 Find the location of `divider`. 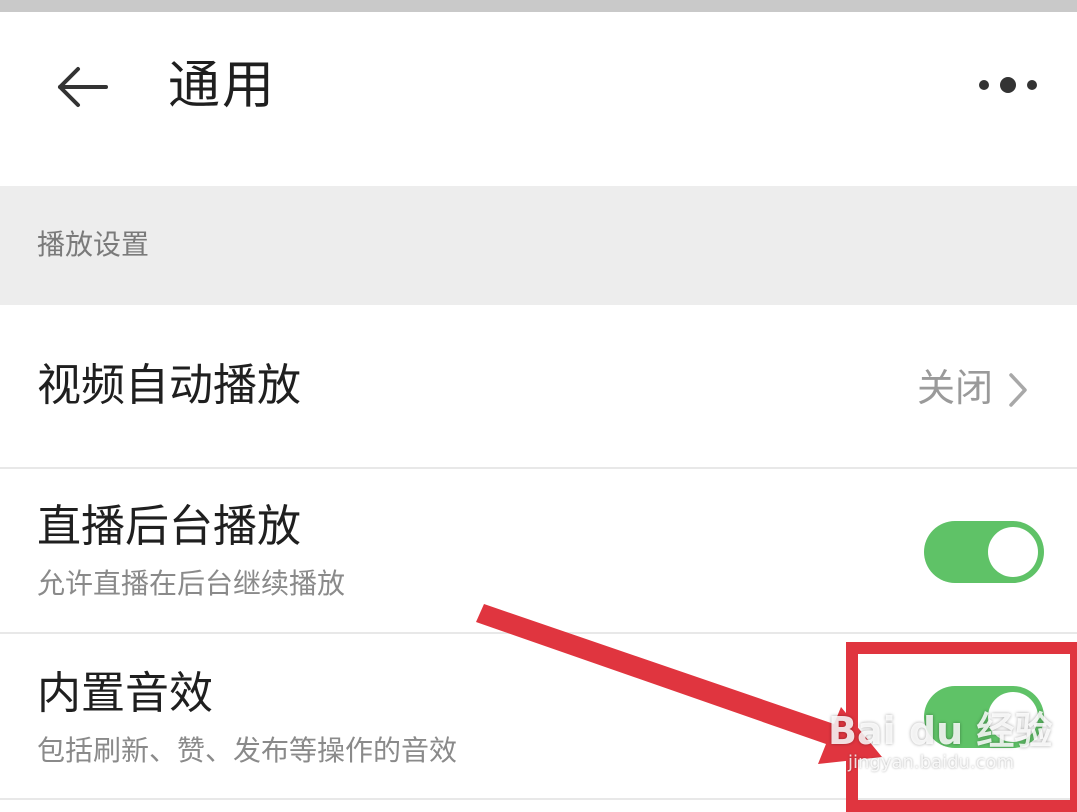

divider is located at coordinates (538, 799).